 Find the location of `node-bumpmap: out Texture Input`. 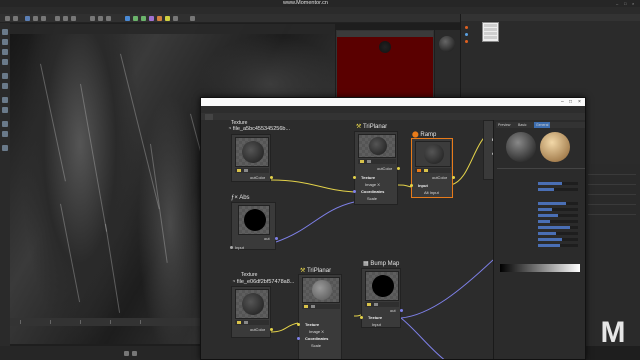

node-bumpmap: out Texture Input is located at coordinates (381, 298).